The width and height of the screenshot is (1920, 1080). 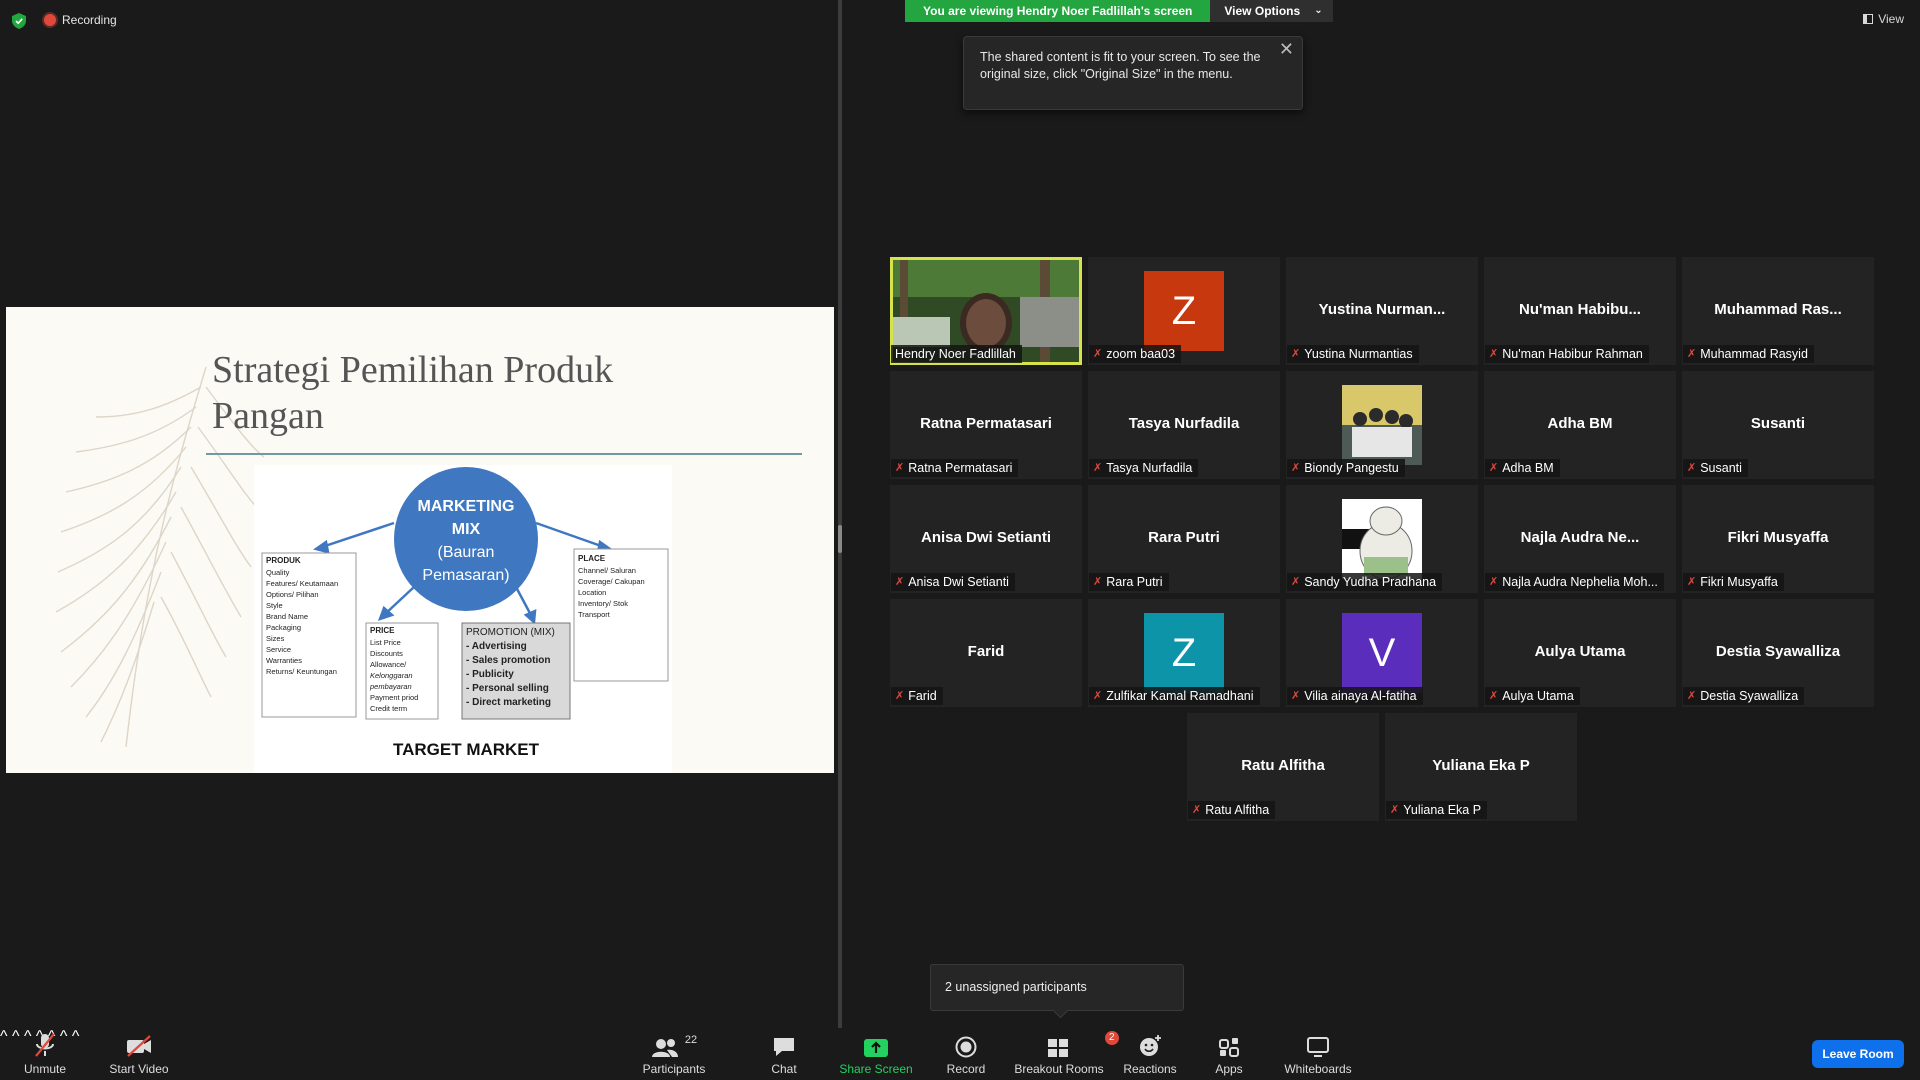 I want to click on participant-name: Vilia ainaya Al-fatiha, so click(x=1360, y=696).